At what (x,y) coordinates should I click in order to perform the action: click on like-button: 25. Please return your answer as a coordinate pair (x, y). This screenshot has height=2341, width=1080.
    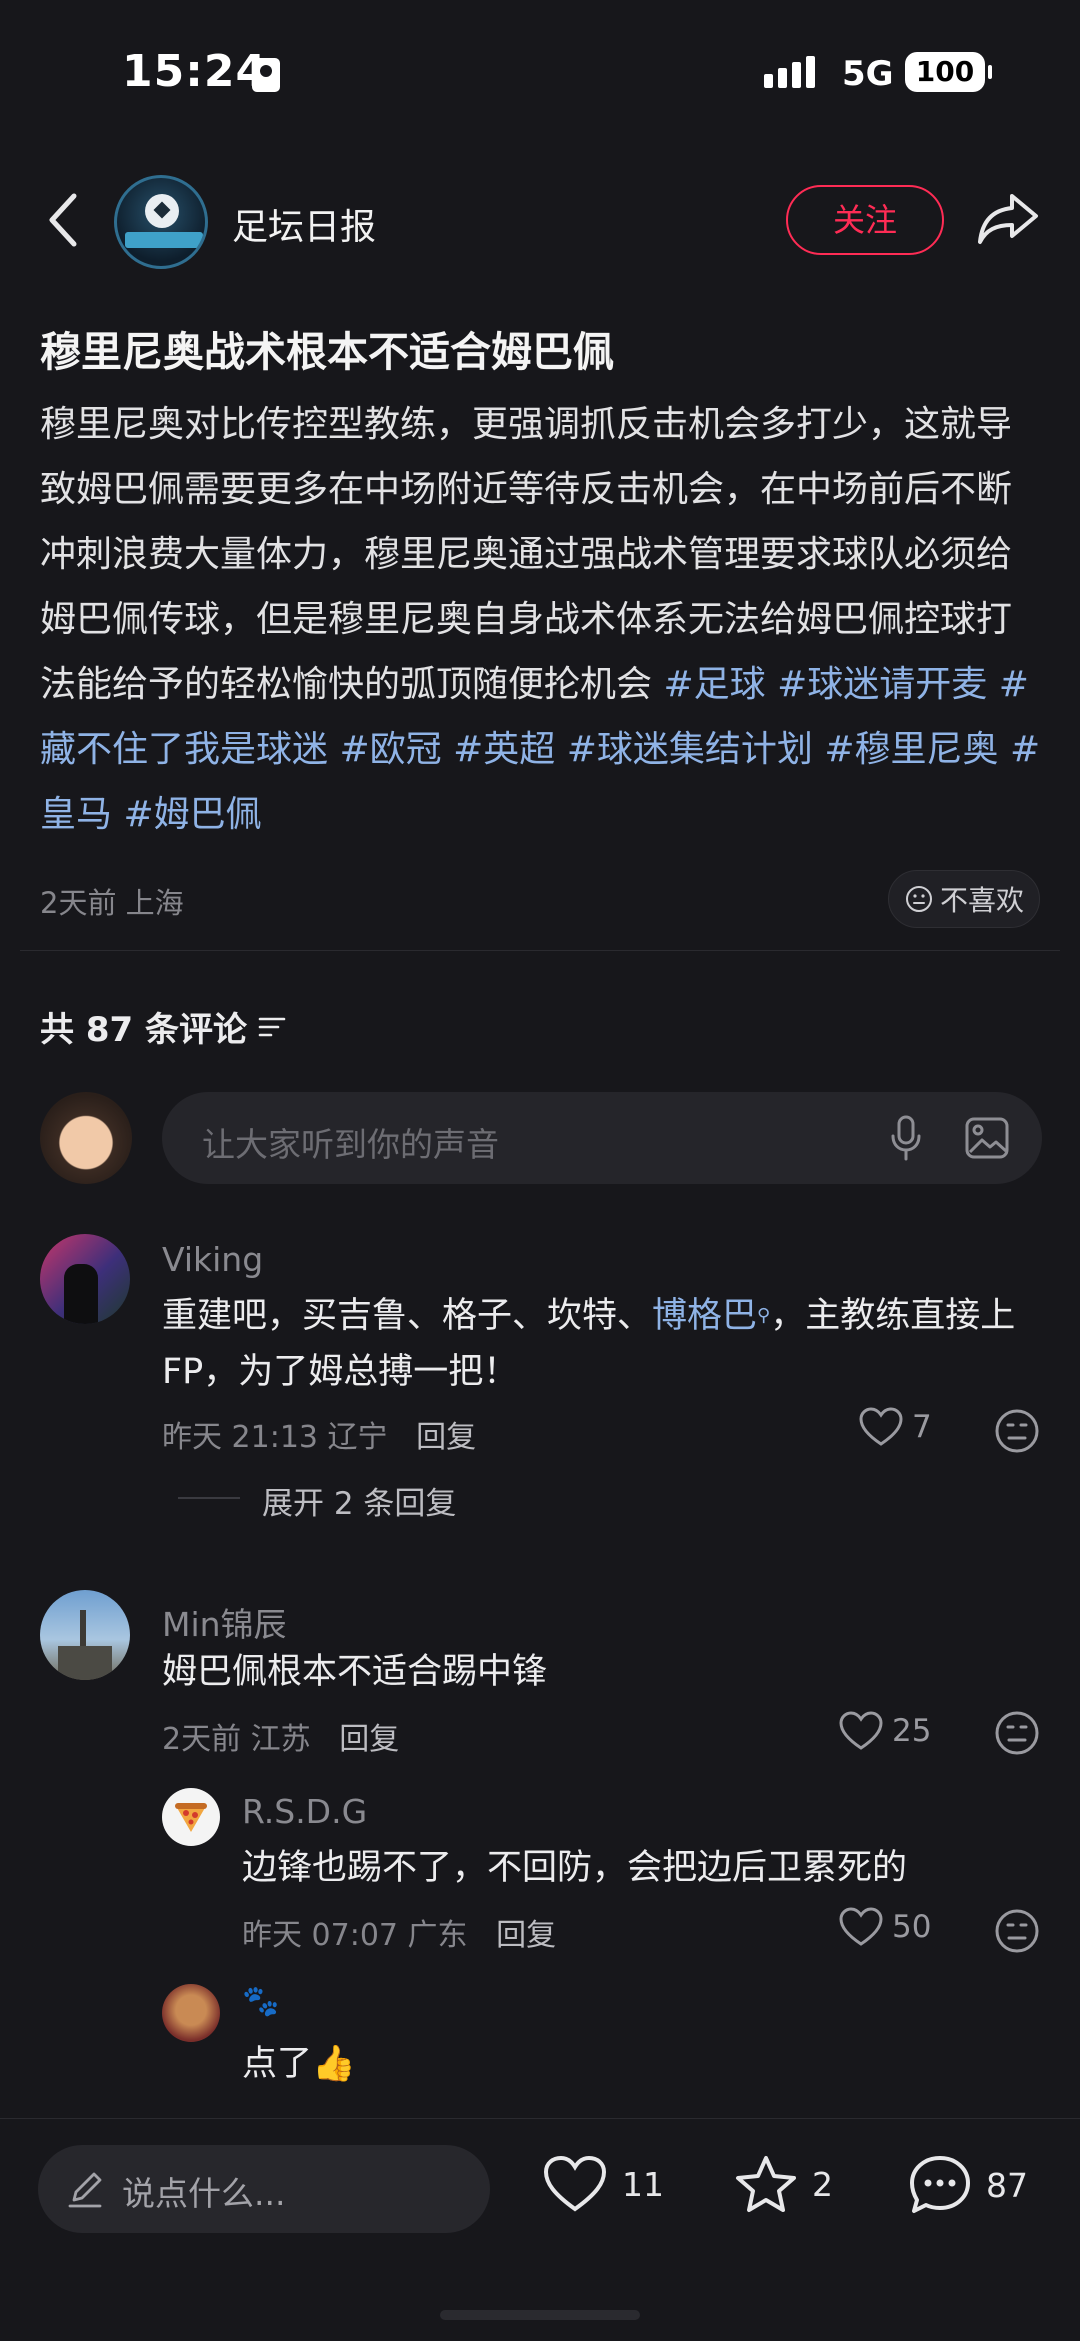
    Looking at the image, I should click on (884, 1731).